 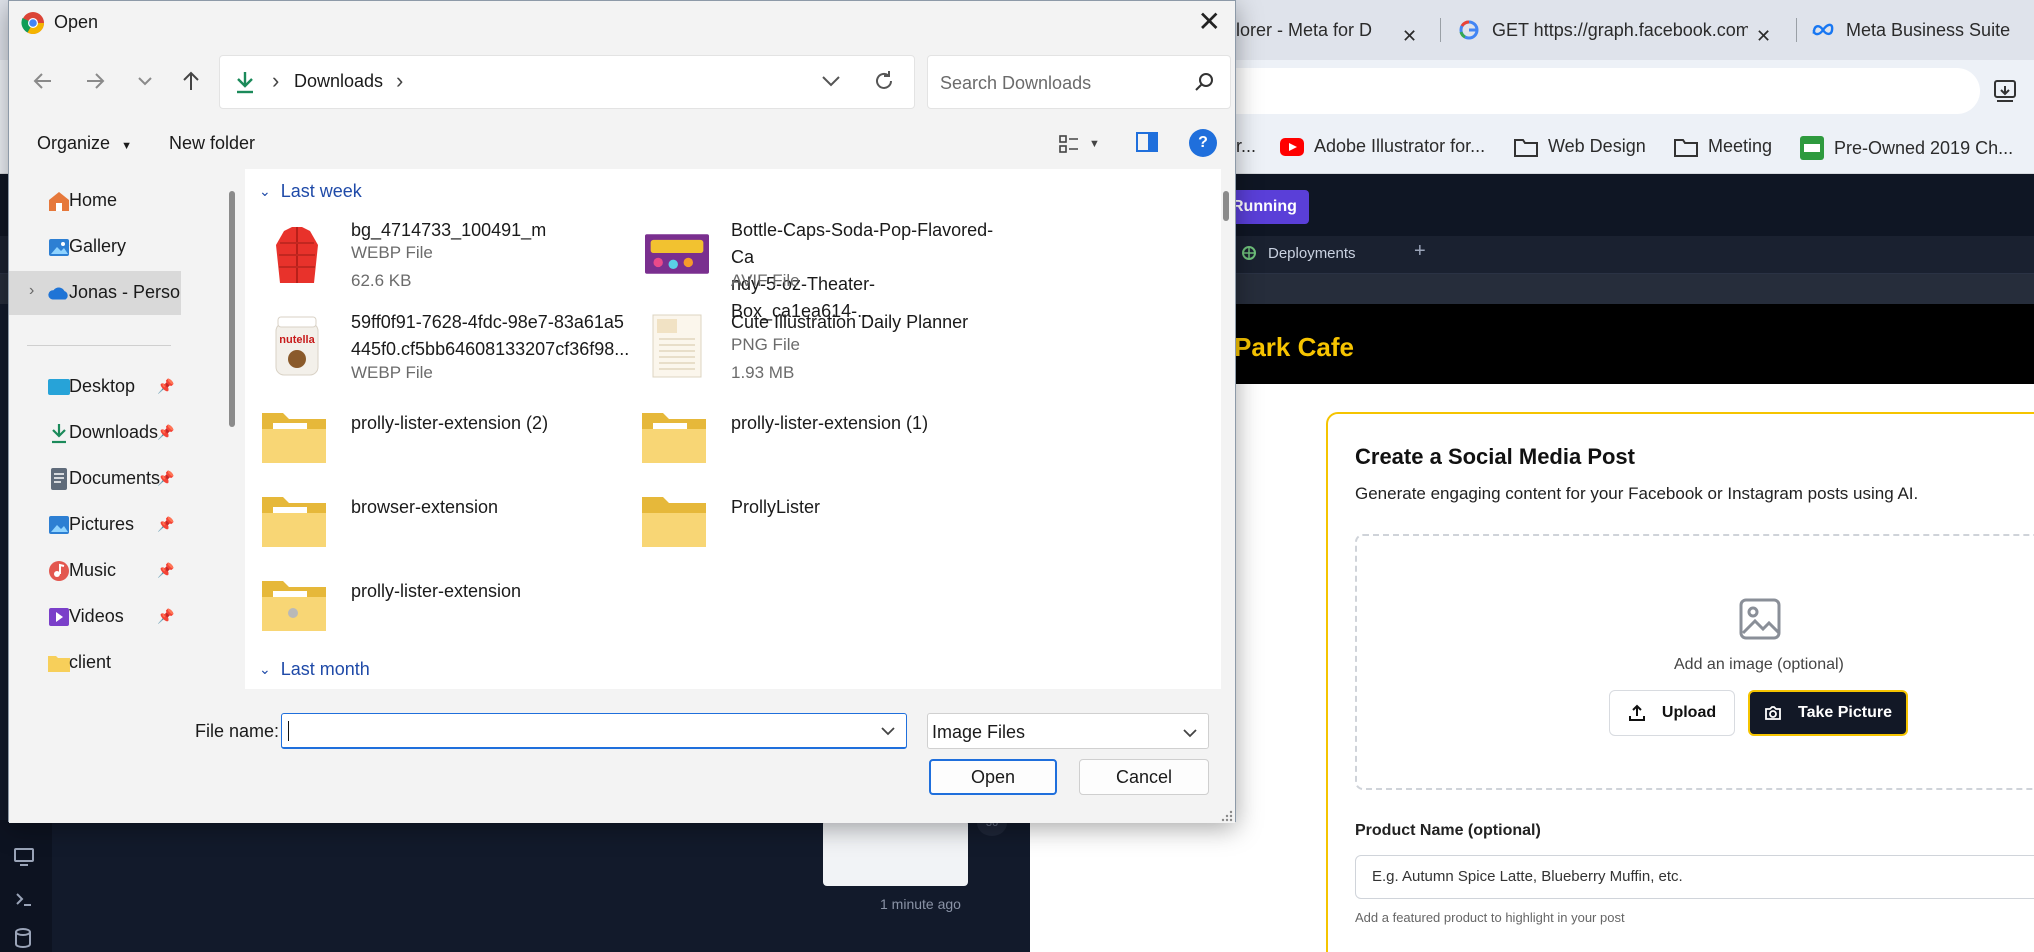 I want to click on forward-arrow-icon, so click(x=95, y=81).